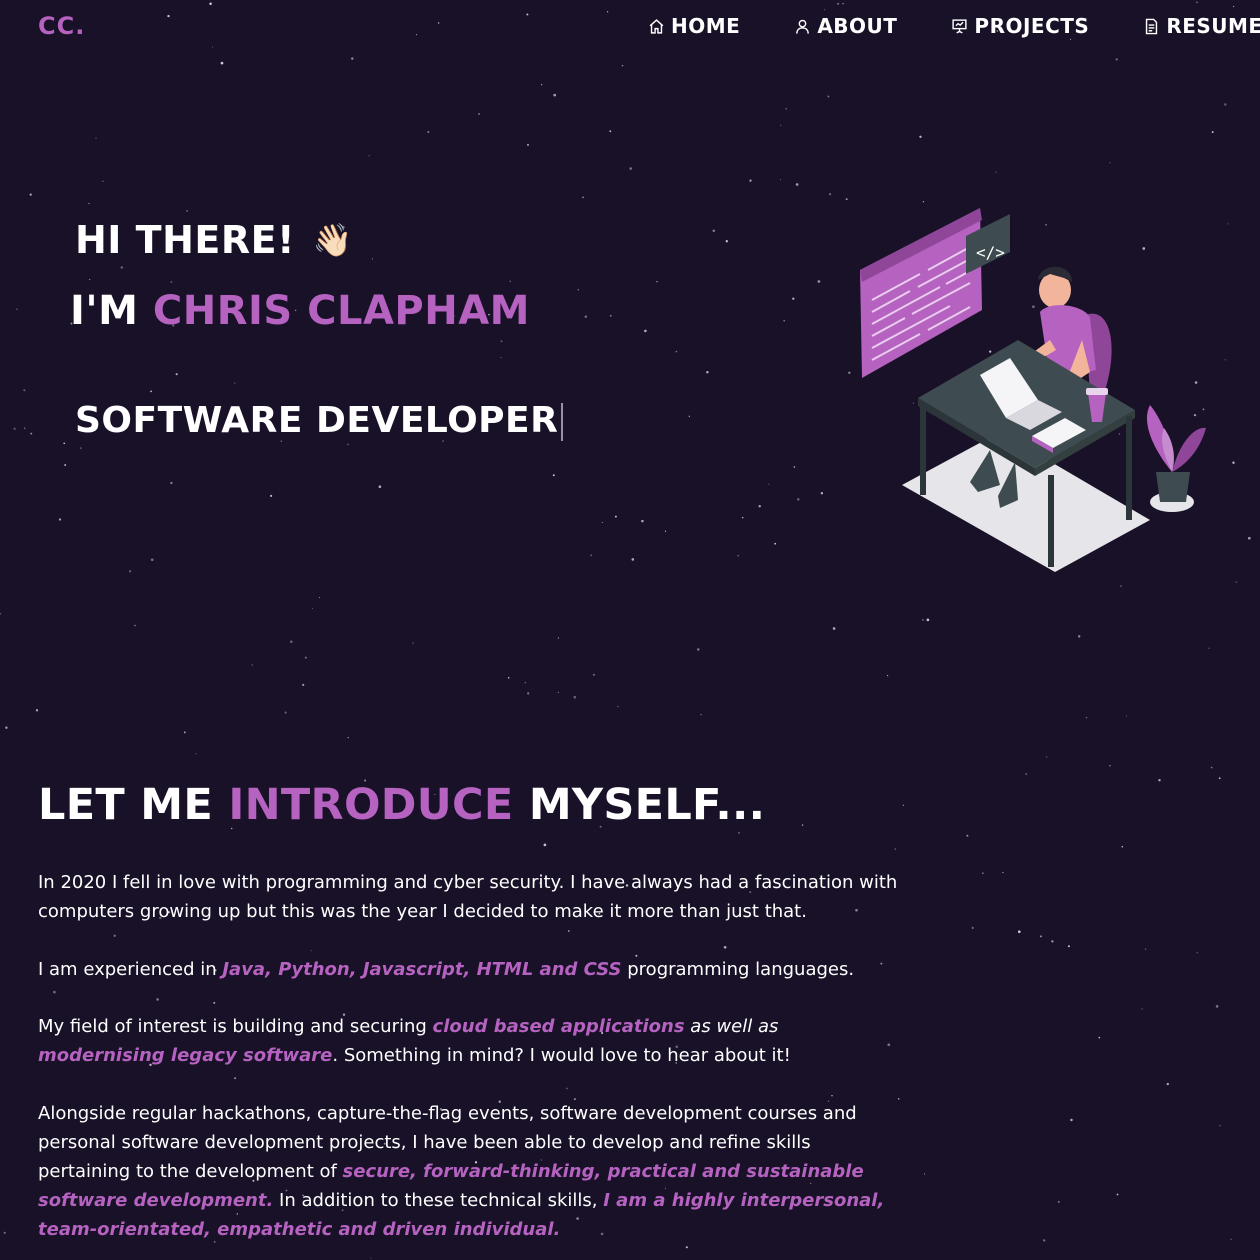 The width and height of the screenshot is (1260, 1260). I want to click on name-accent: CHRIS CLAPHAM, so click(341, 311).